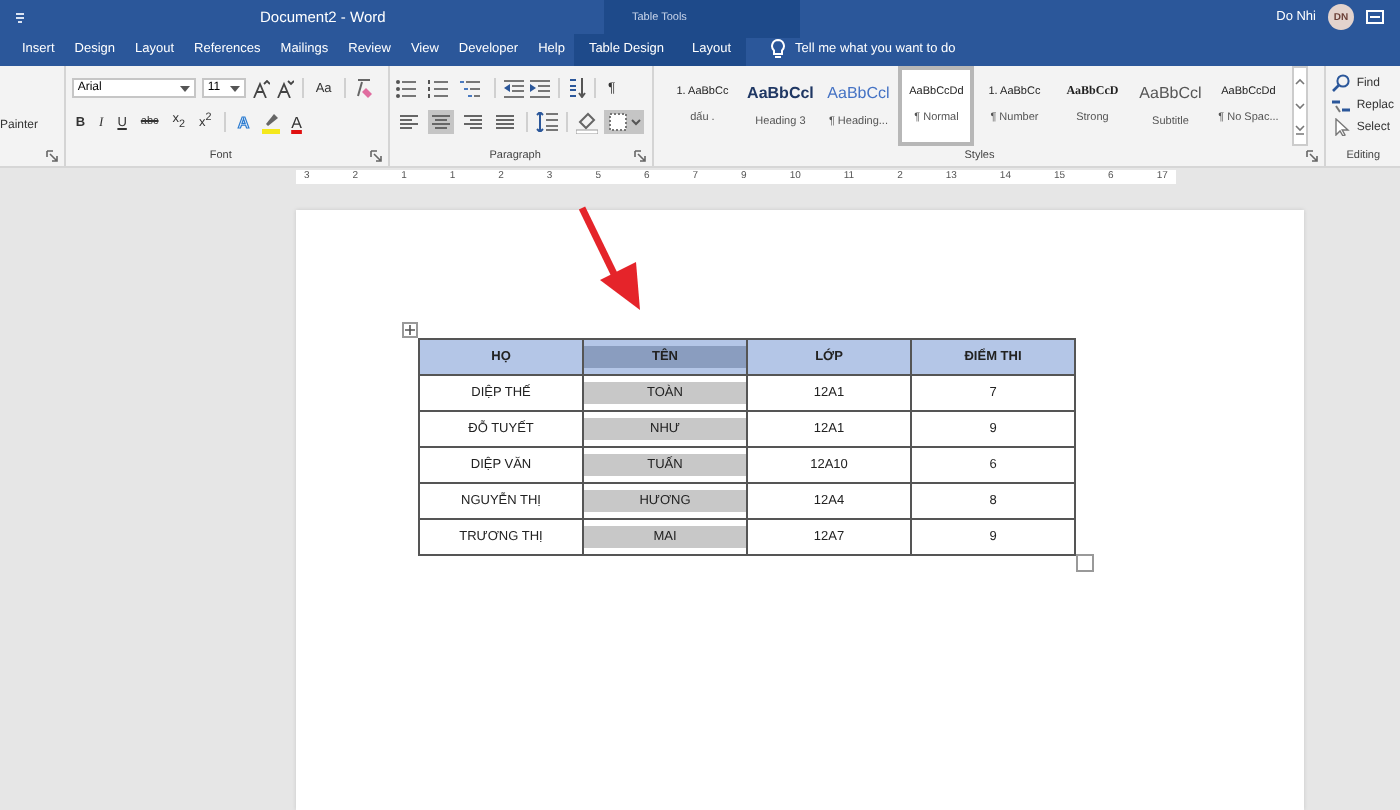  Describe the element at coordinates (270, 122) in the screenshot. I see `highlighter-icon` at that location.